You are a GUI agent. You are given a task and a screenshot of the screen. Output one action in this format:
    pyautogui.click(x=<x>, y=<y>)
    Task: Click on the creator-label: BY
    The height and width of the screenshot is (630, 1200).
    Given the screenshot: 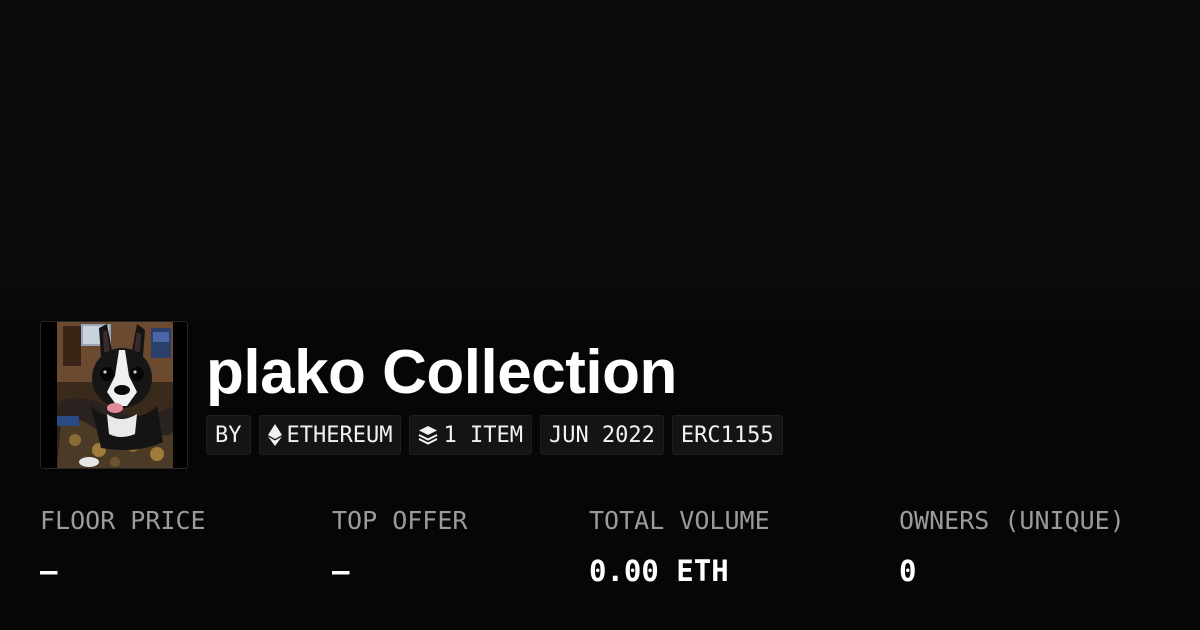 What is the action you would take?
    pyautogui.click(x=228, y=435)
    